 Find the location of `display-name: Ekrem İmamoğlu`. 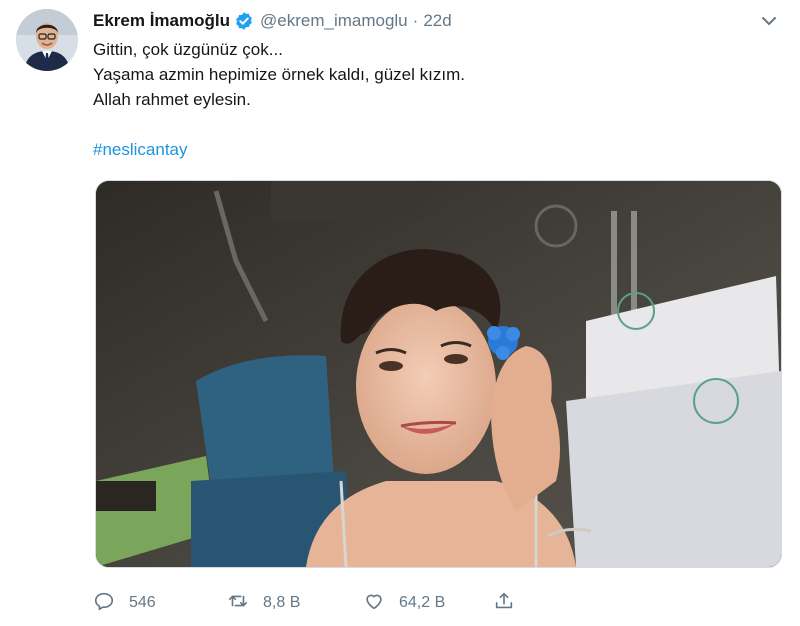

display-name: Ekrem İmamoğlu is located at coordinates (161, 21).